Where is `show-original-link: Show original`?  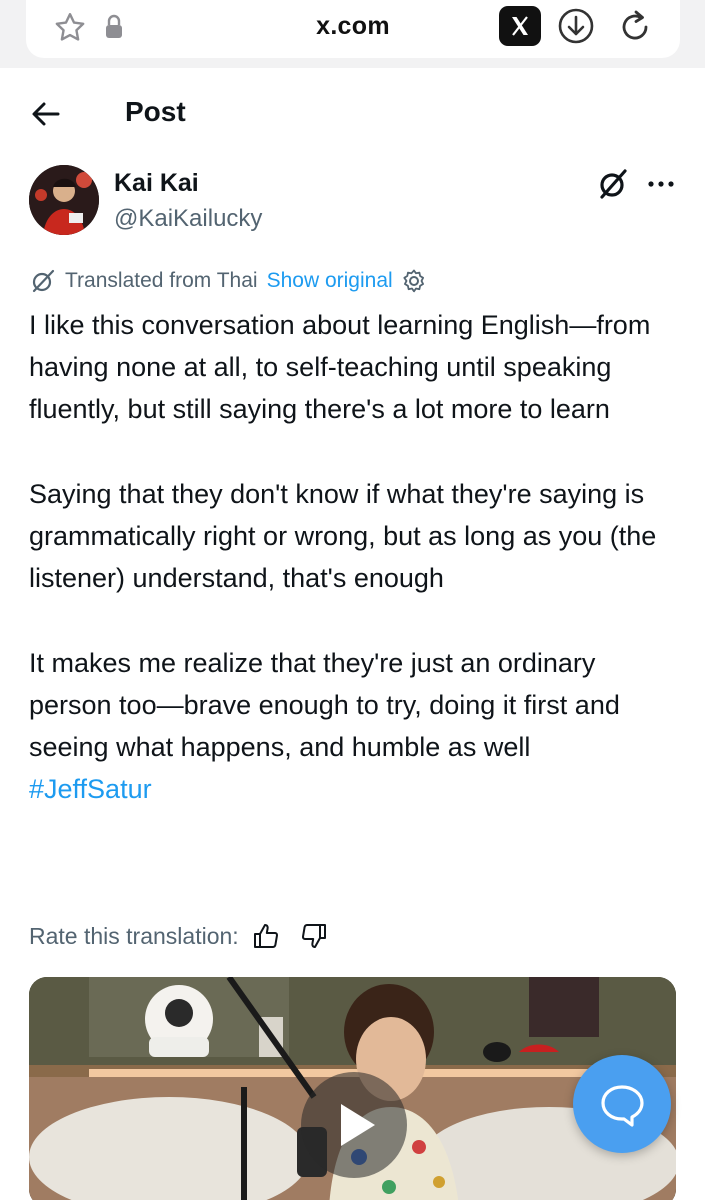 show-original-link: Show original is located at coordinates (330, 281).